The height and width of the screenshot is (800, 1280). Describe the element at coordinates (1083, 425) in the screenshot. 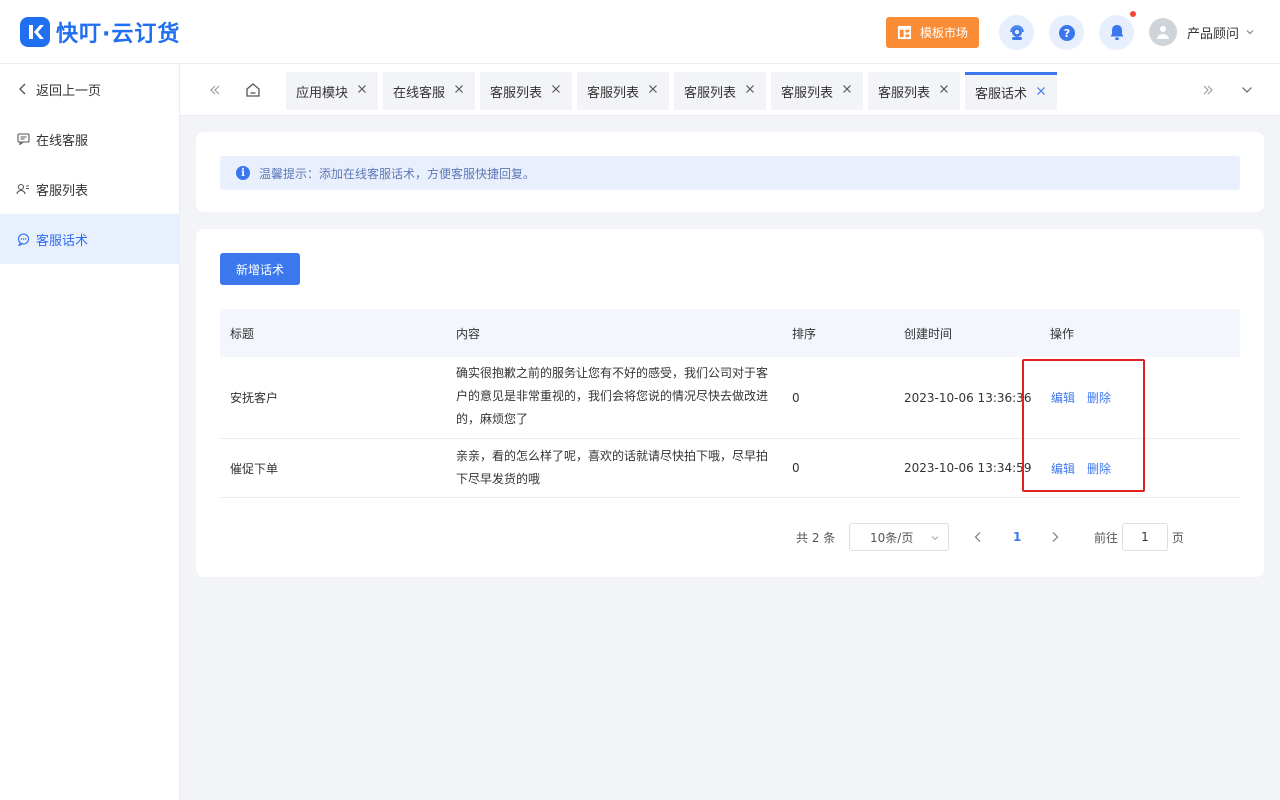

I see `actions-highlight-box` at that location.